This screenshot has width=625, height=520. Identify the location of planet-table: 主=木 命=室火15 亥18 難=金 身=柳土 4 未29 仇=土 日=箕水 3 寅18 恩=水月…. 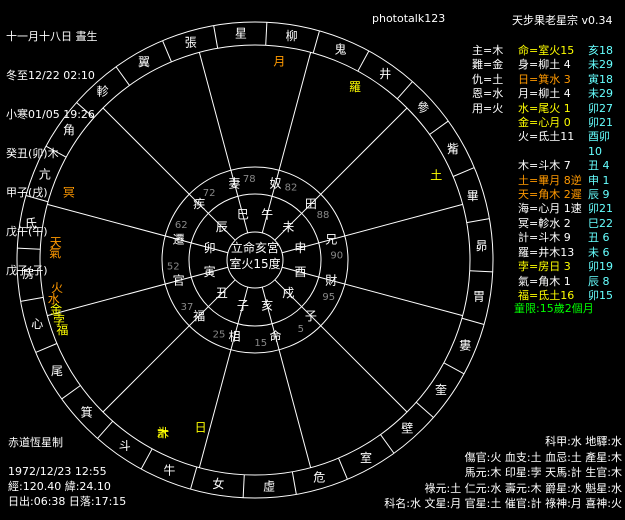
(547, 173).